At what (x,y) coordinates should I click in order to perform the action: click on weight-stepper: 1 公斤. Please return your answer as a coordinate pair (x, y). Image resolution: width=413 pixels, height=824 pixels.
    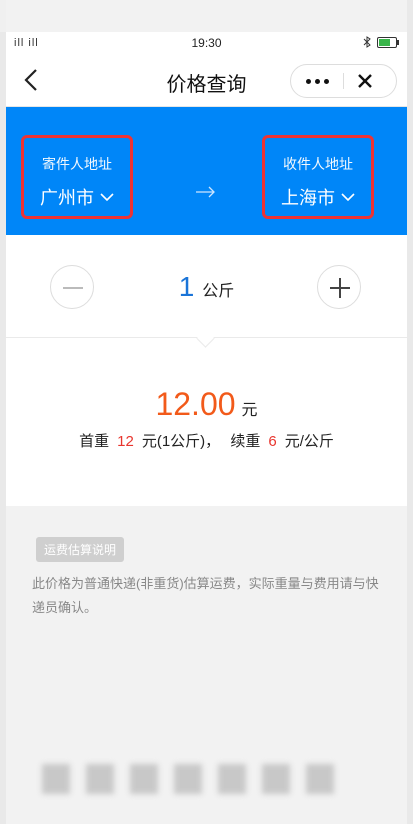
    Looking at the image, I should click on (206, 286).